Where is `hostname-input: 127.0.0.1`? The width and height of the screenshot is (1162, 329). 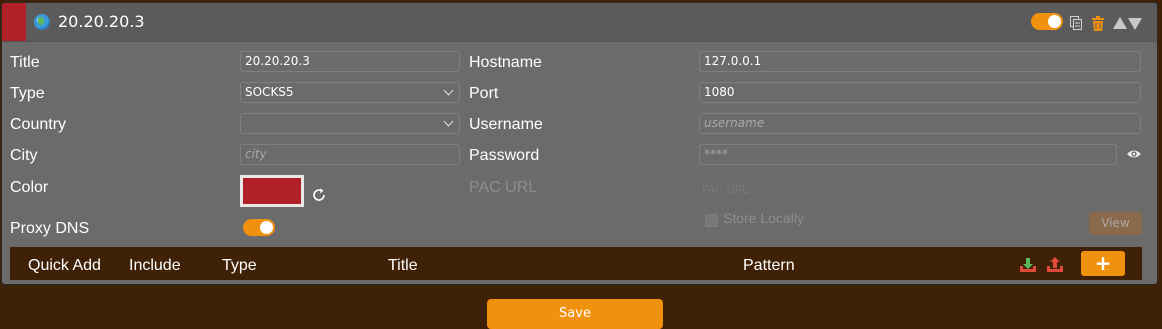
hostname-input: 127.0.0.1 is located at coordinates (920, 61).